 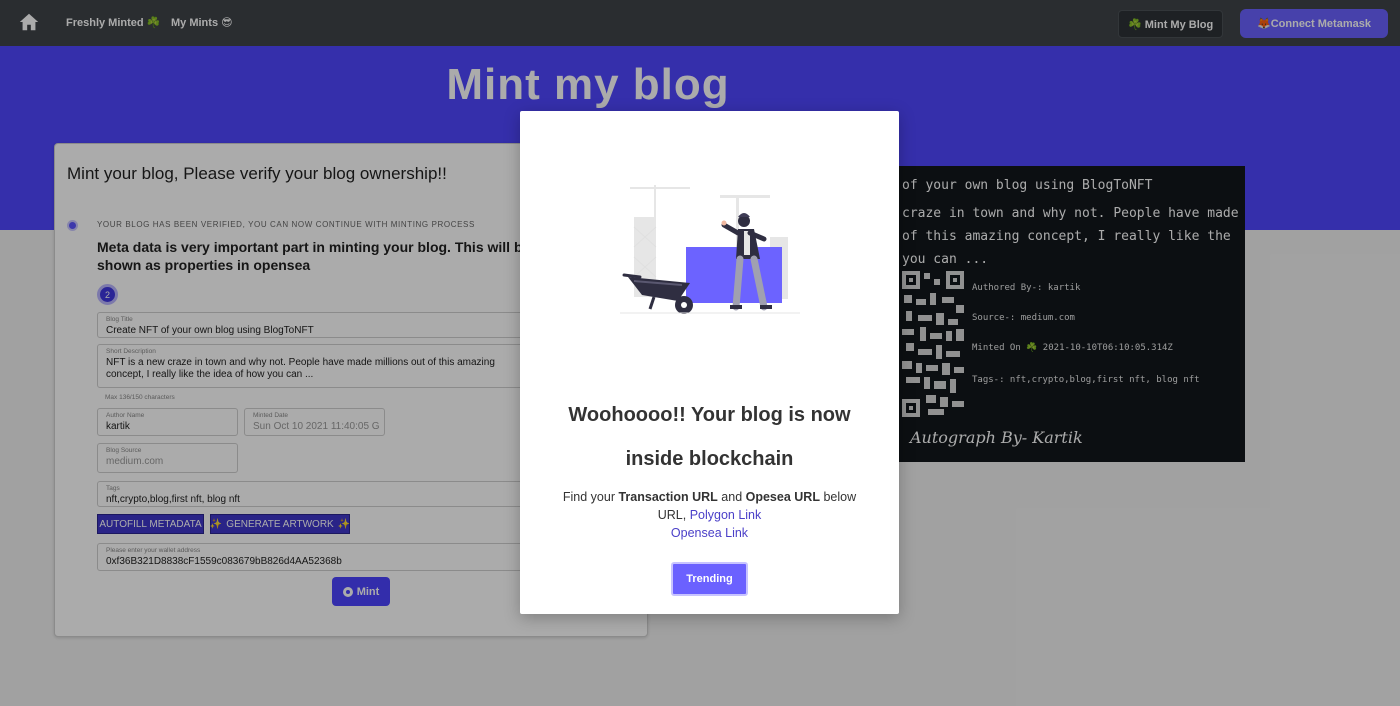 I want to click on polygon-link: Polygon Link, so click(x=726, y=515).